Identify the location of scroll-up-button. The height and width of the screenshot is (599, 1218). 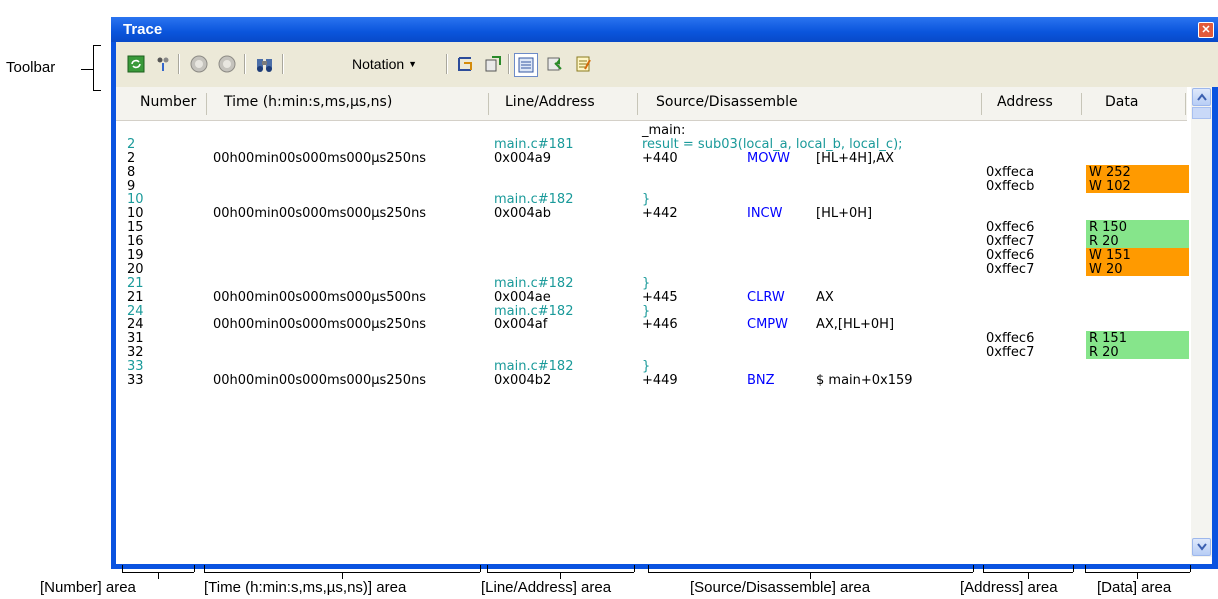
(1201, 97).